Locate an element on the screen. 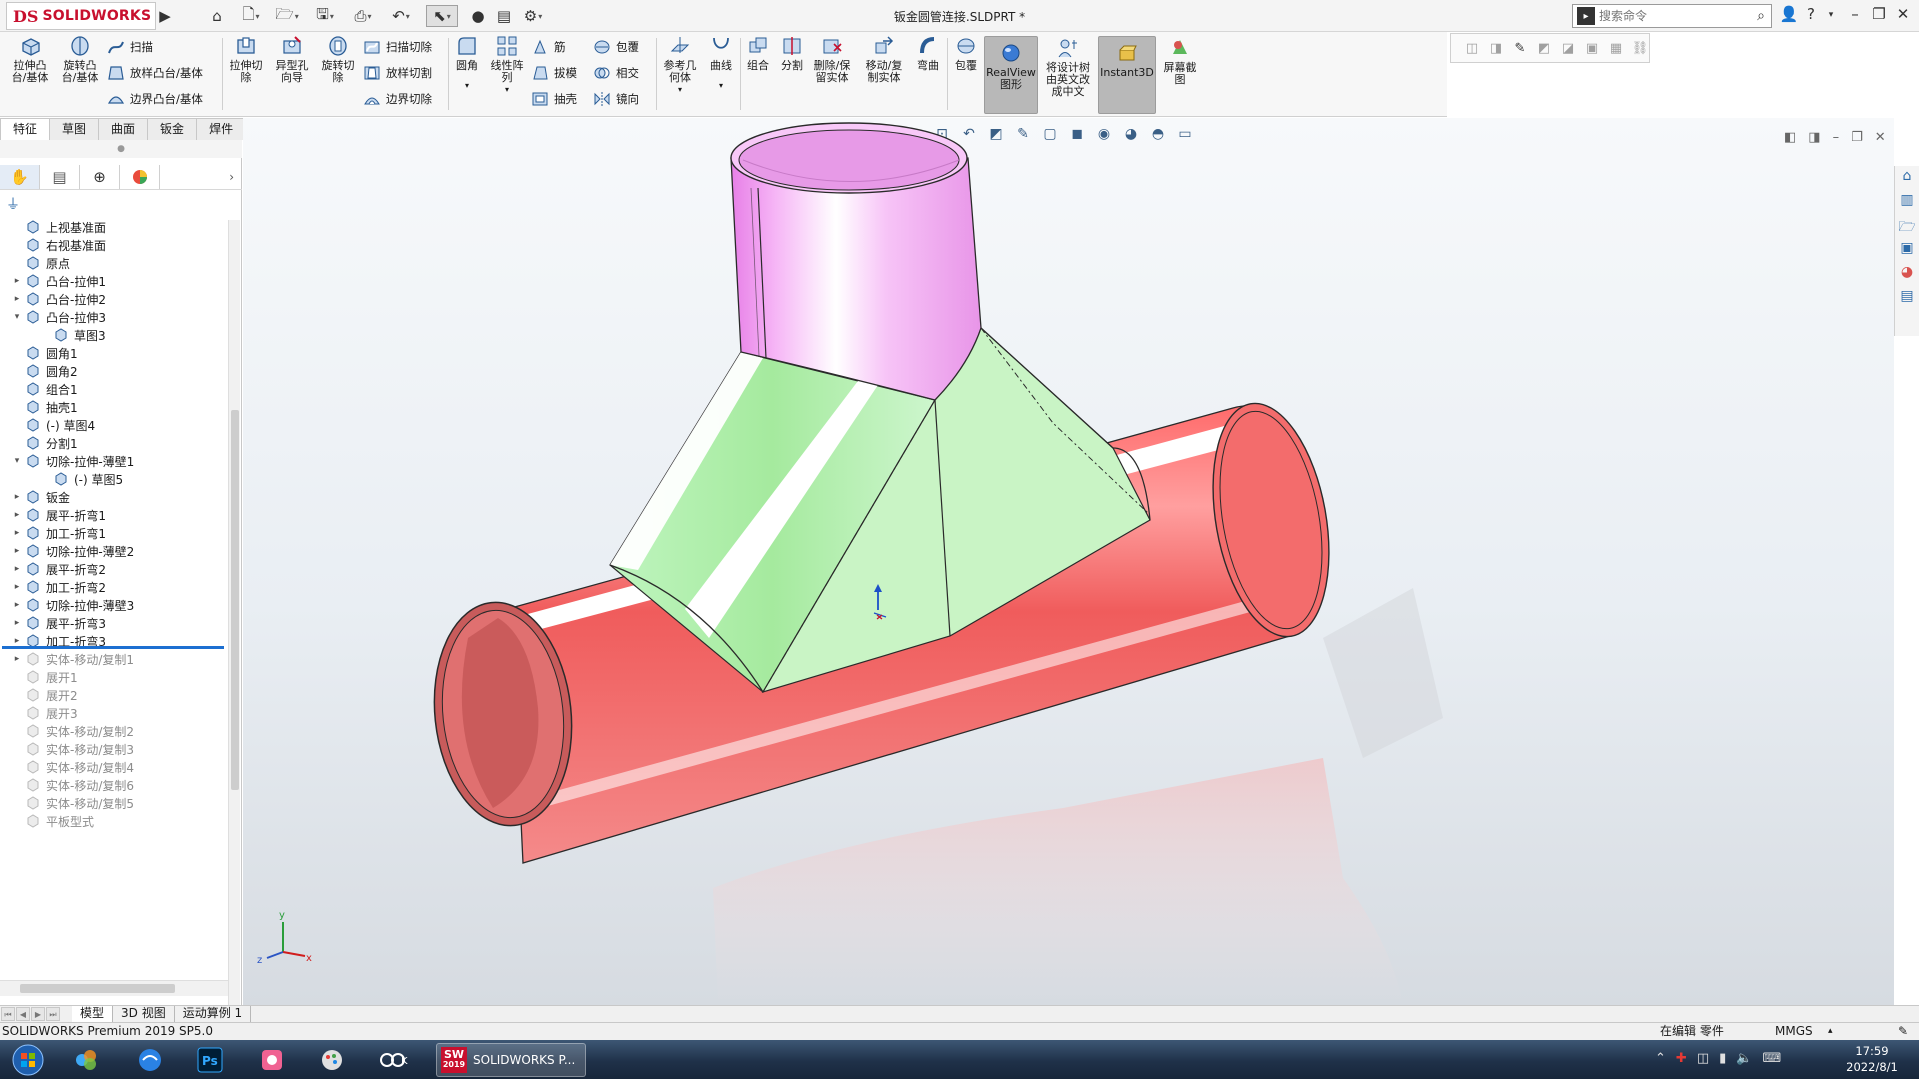 This screenshot has width=1919, height=1079. panel-tabs-expand-icon: › is located at coordinates (231, 177).